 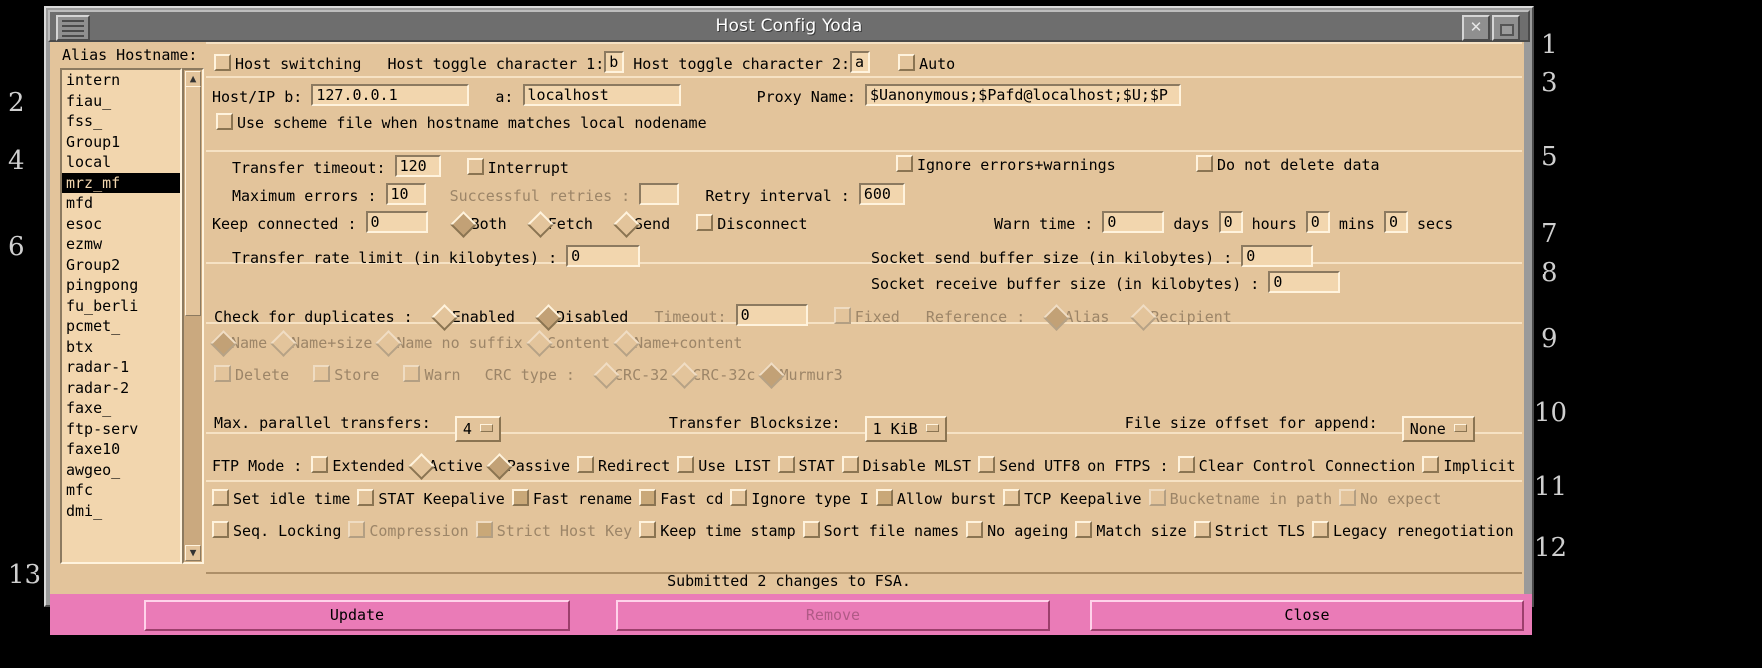 I want to click on ftps-implicit-checkbox, so click(x=1431, y=464).